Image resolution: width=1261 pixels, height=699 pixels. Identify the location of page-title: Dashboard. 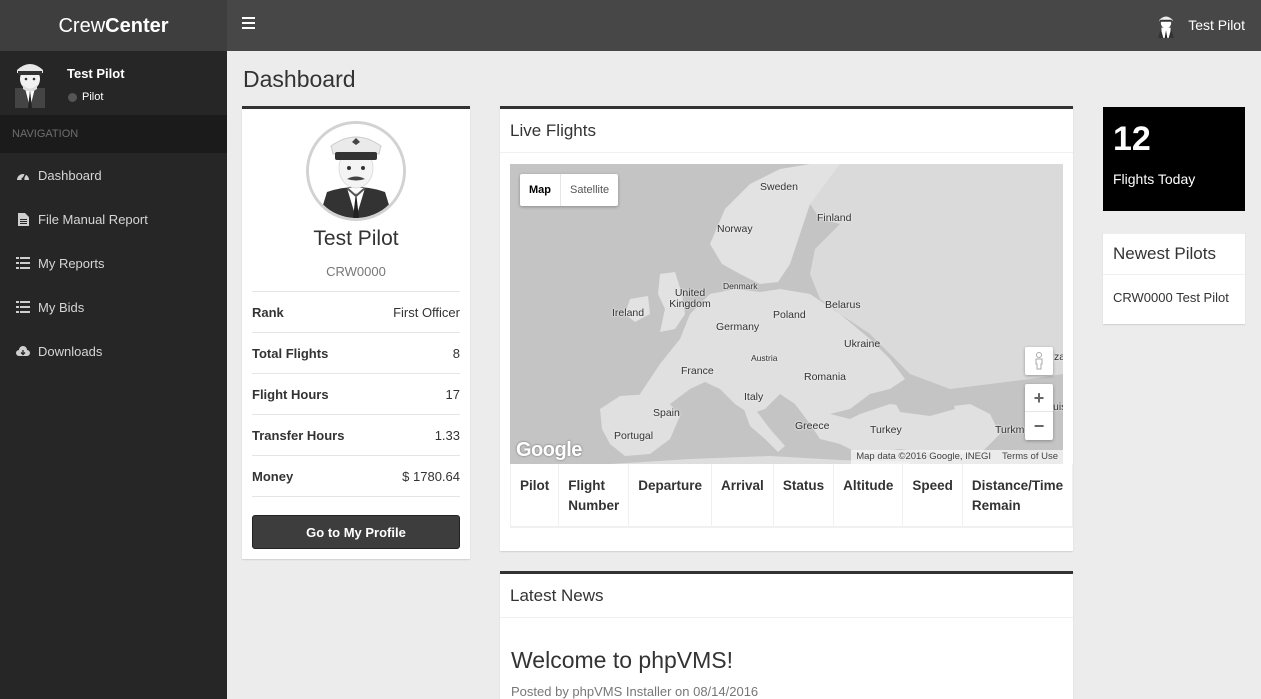
(299, 79).